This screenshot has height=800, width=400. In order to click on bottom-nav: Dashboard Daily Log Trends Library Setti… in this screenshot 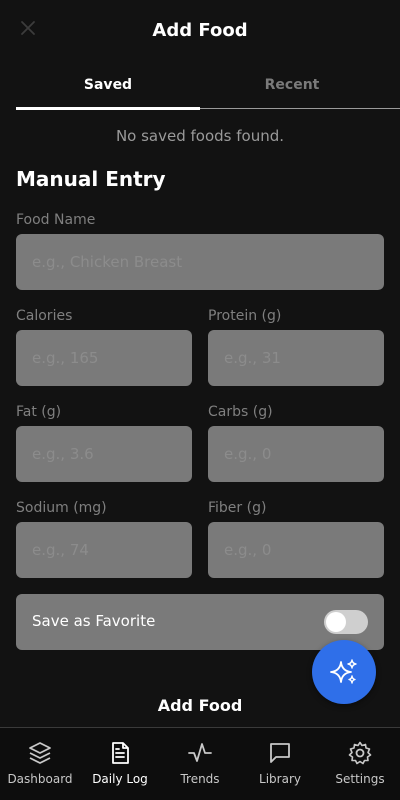, I will do `click(200, 763)`.